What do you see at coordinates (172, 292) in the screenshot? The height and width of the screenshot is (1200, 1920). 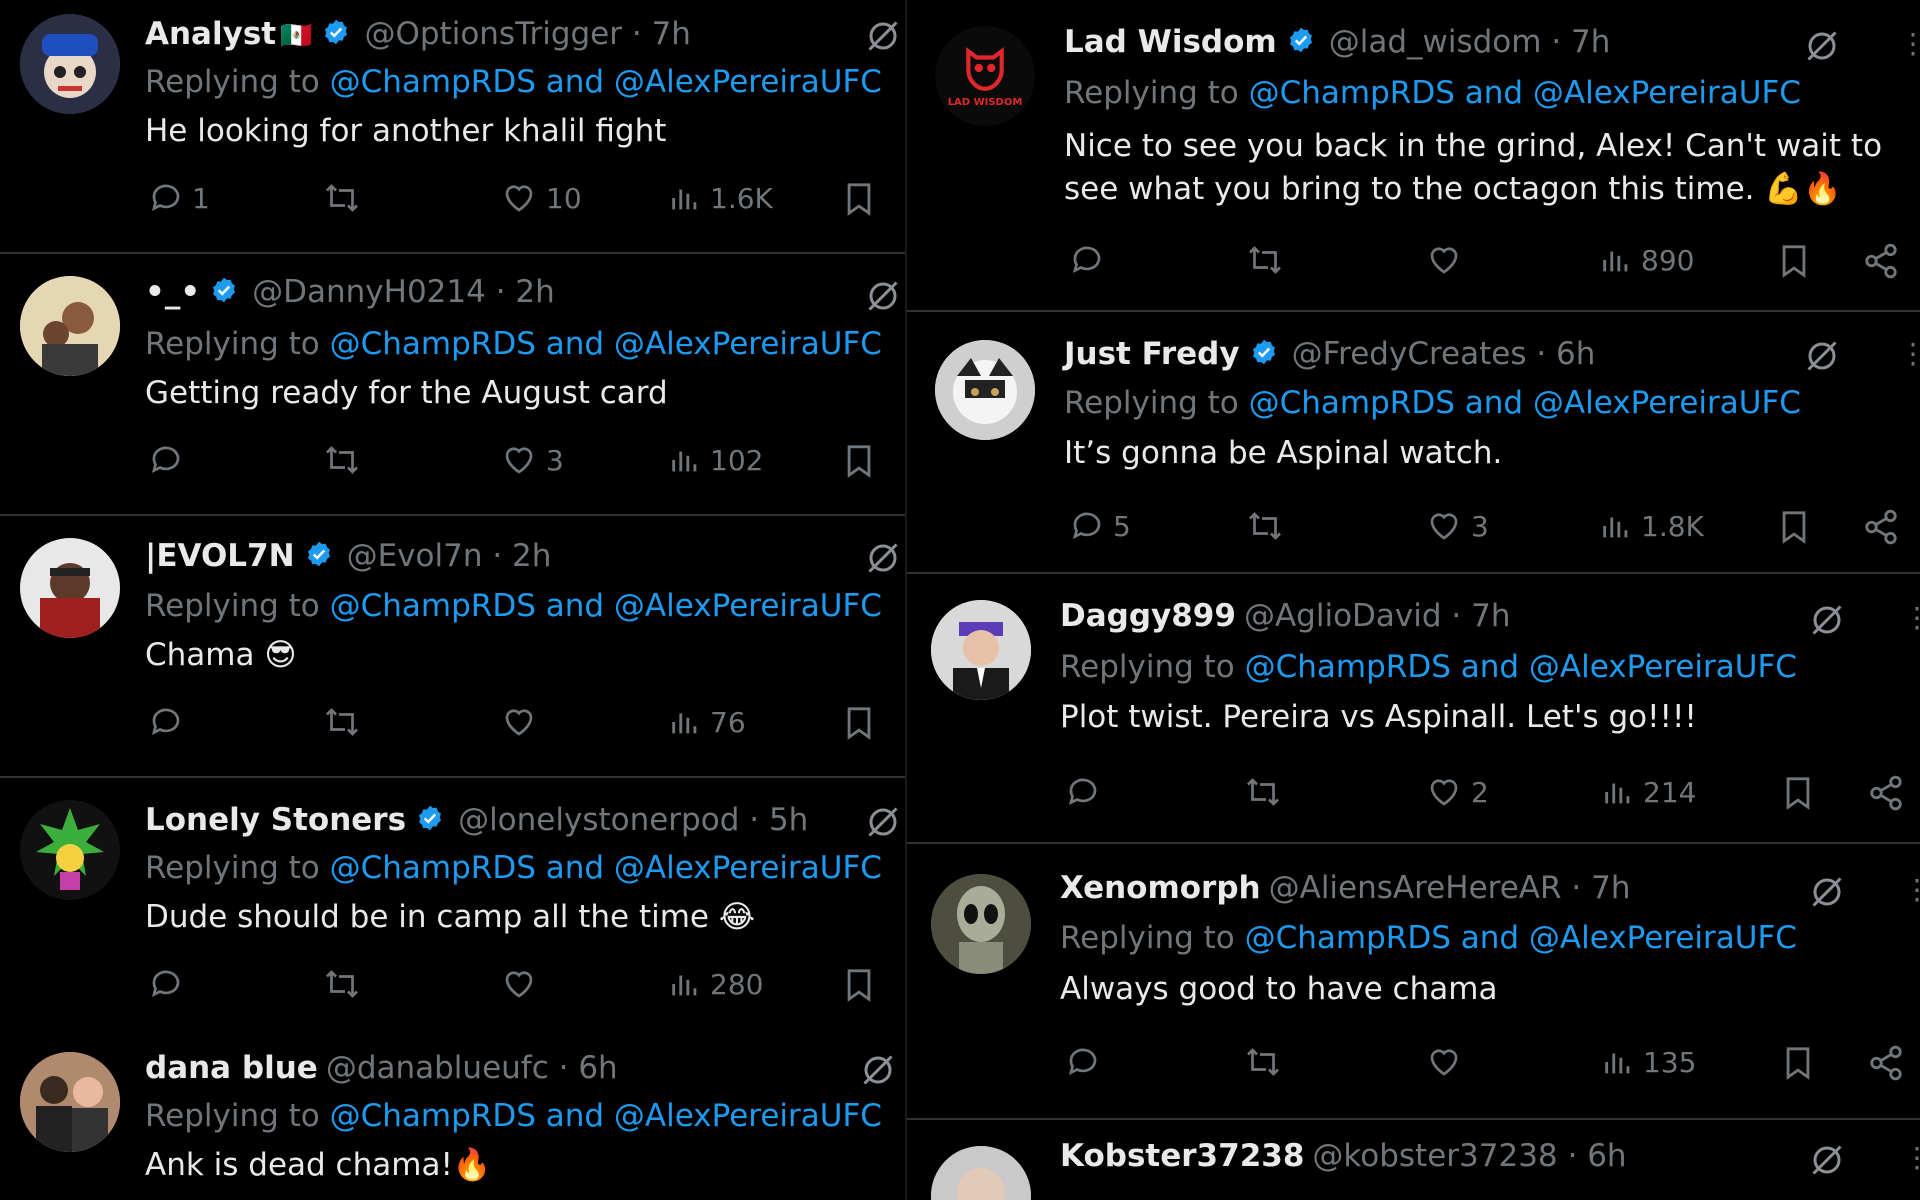 I see `display-name: •_•` at bounding box center [172, 292].